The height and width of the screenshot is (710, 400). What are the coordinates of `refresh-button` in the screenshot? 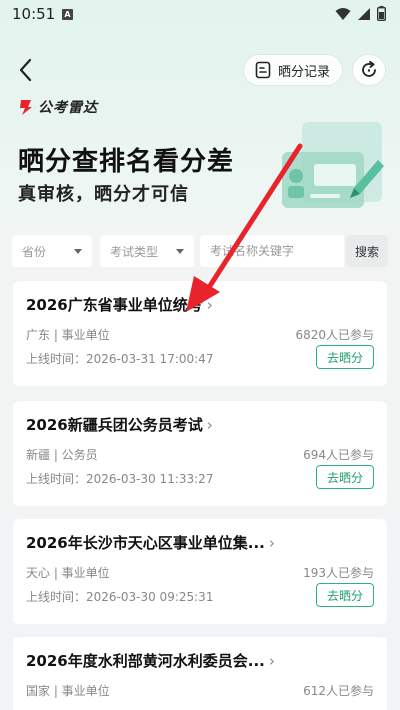 It's located at (369, 70).